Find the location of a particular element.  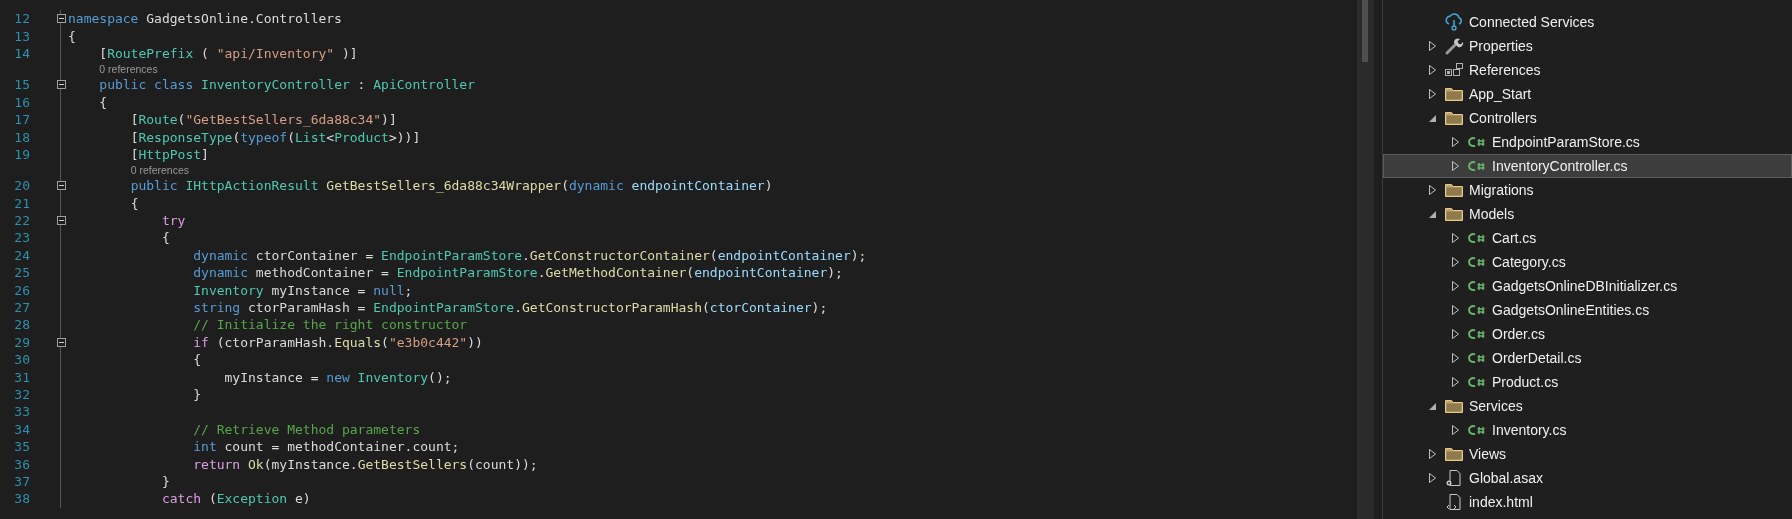

line-number: 27 is located at coordinates (21, 308).